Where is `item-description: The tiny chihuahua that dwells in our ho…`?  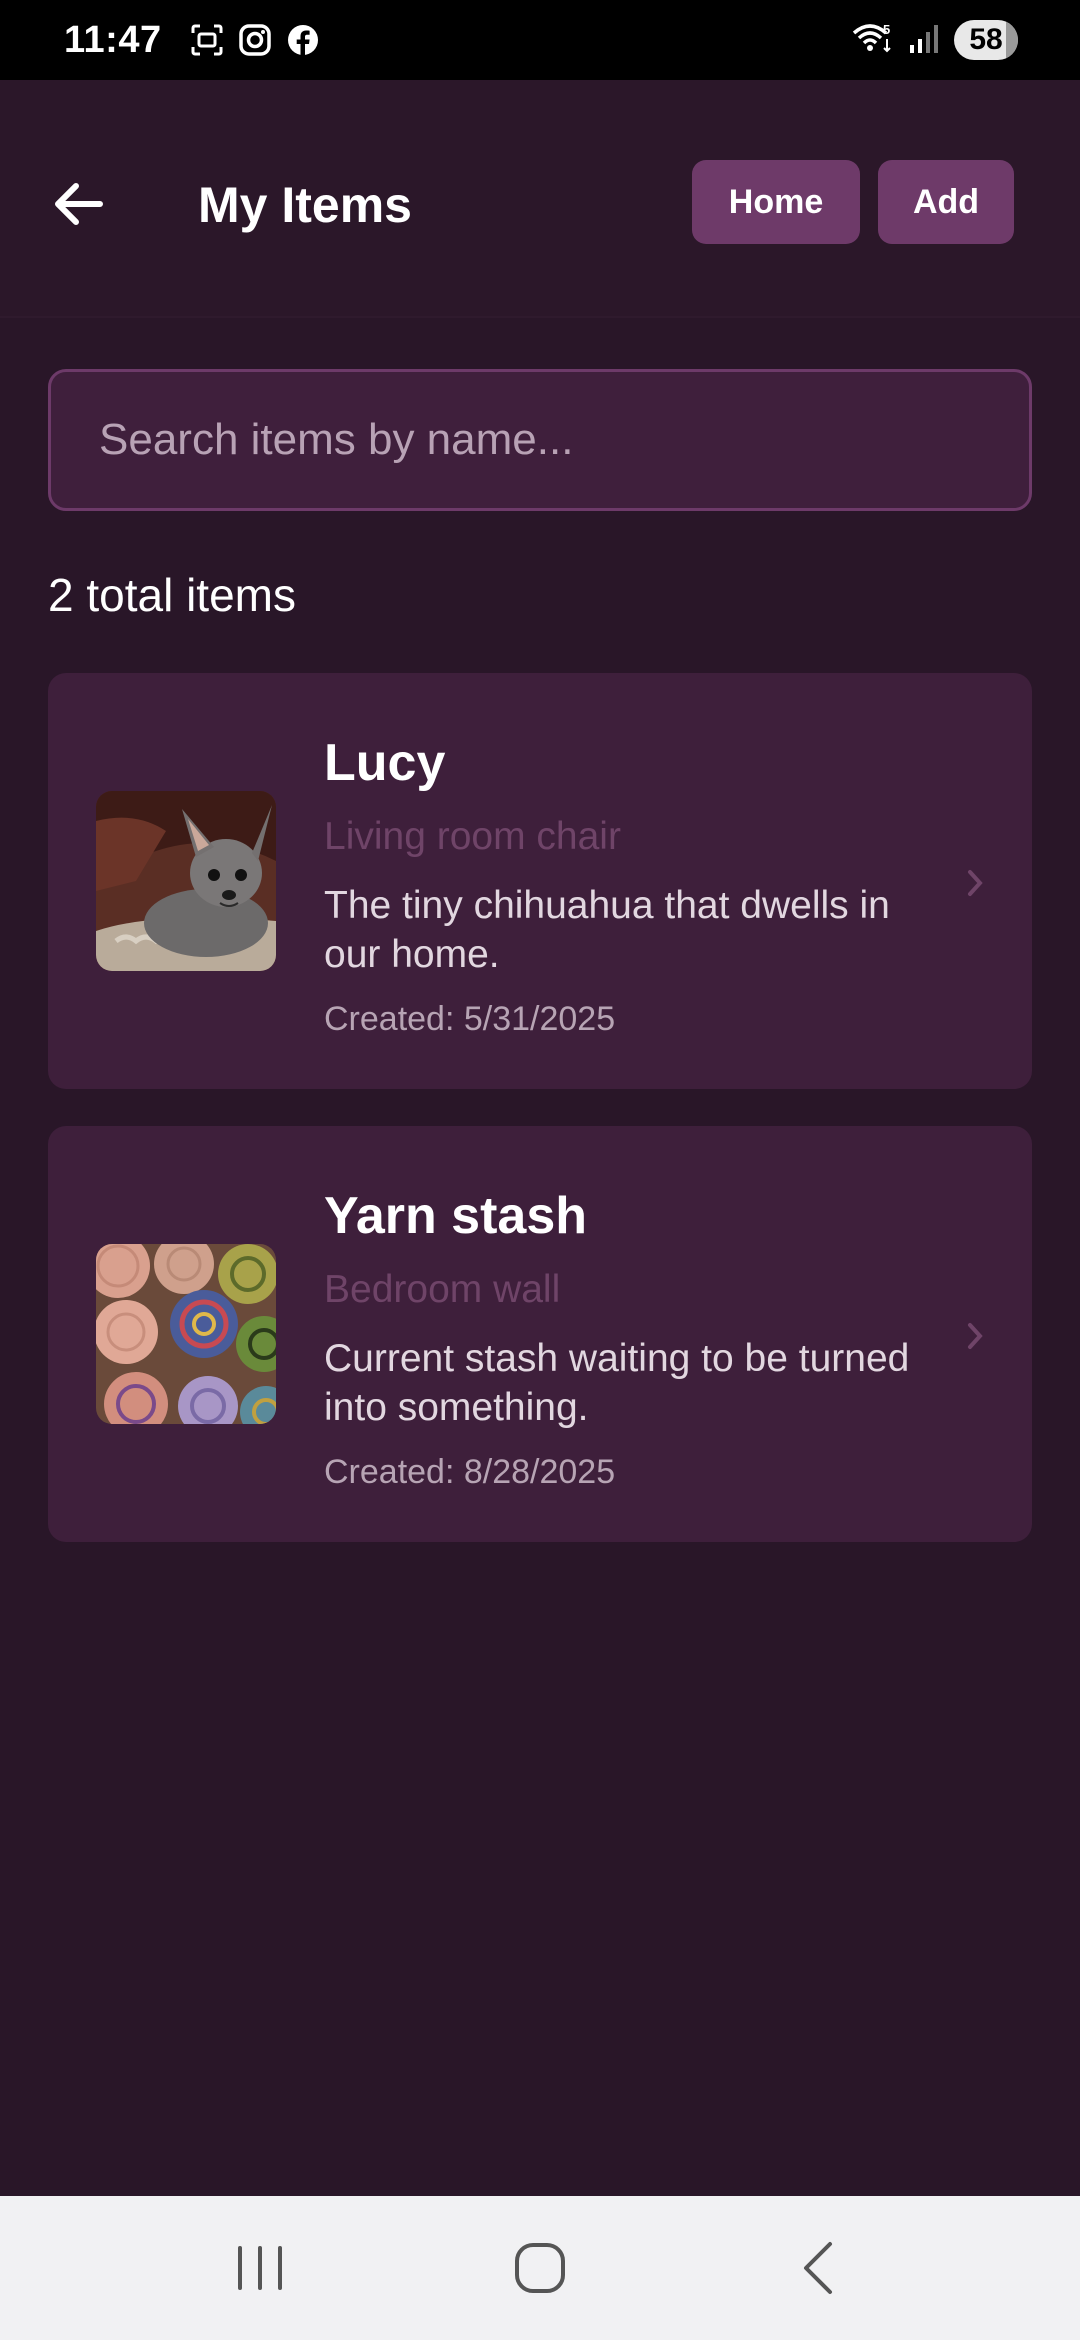 item-description: The tiny chihuahua that dwells in our ho… is located at coordinates (607, 930).